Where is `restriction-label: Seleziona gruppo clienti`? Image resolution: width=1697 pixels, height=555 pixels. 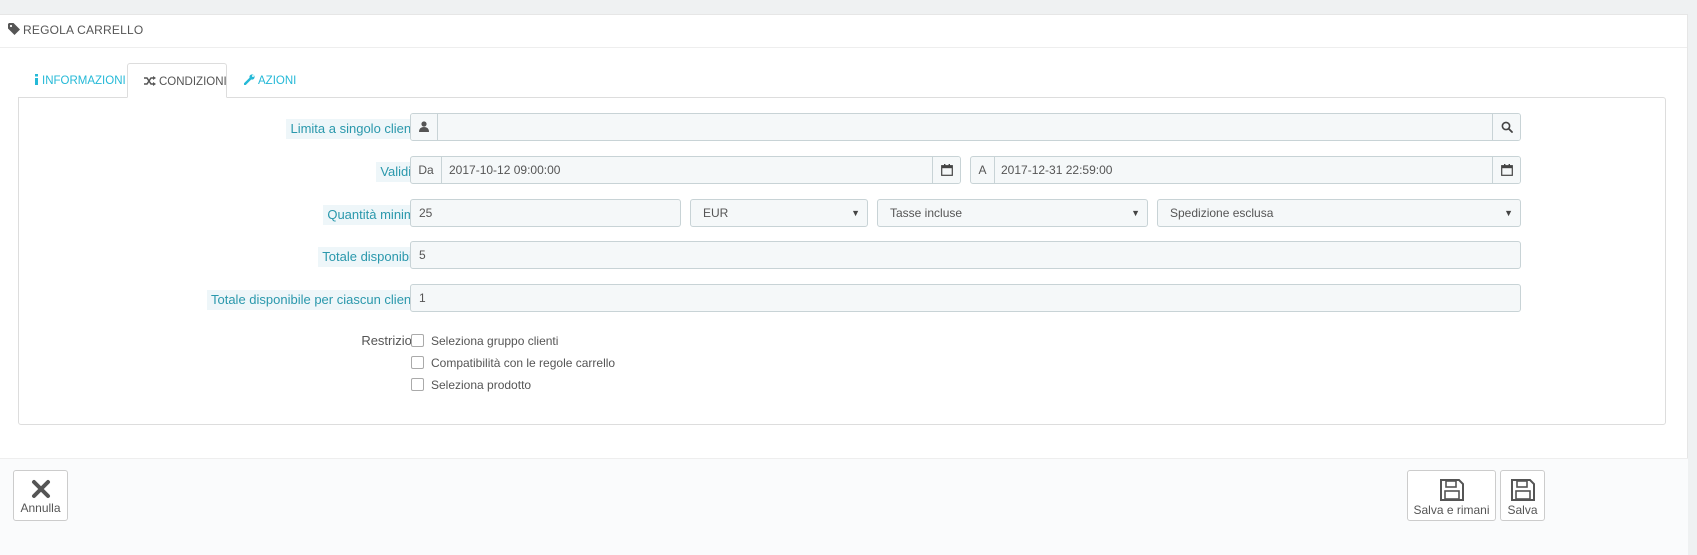
restriction-label: Seleziona gruppo clienti is located at coordinates (495, 341).